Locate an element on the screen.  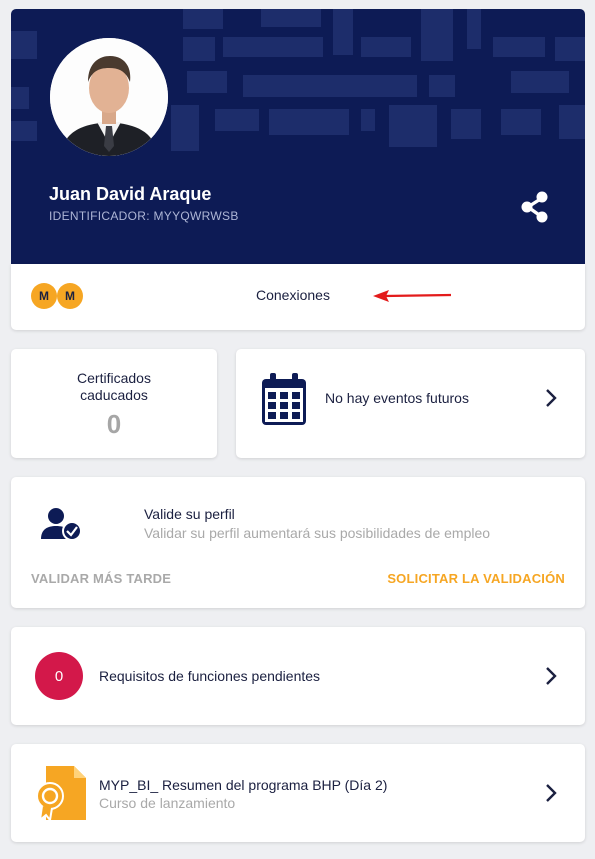
share-icon is located at coordinates (534, 207).